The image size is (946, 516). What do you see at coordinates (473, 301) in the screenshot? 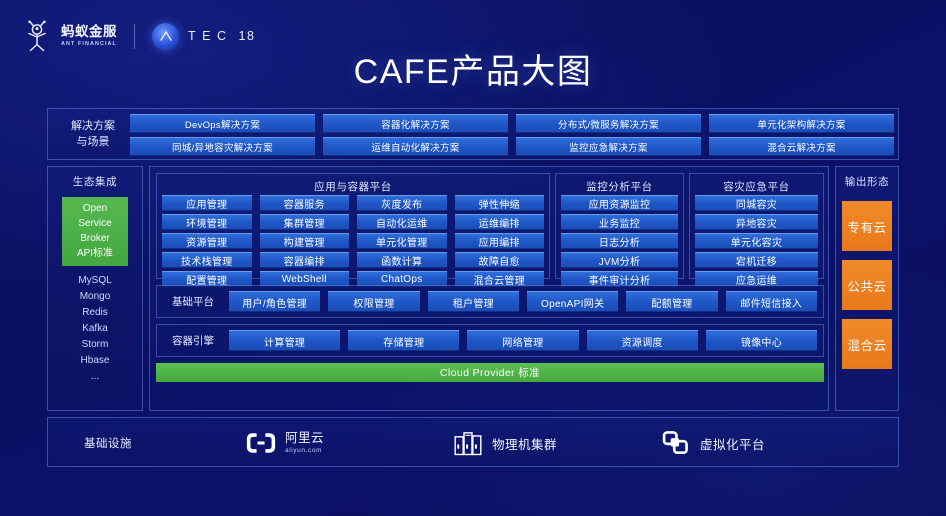
I see `base-platform-chip: 租户管理` at bounding box center [473, 301].